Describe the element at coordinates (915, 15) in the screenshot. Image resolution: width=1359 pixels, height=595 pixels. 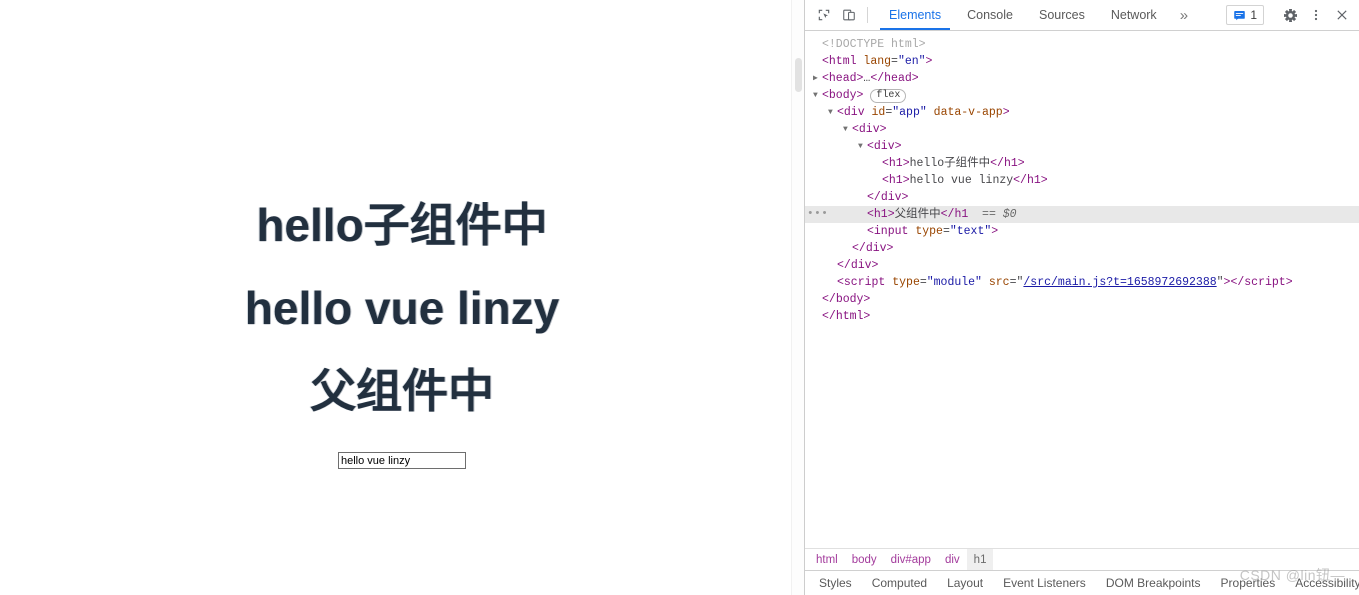
I see `tab-elements: Elements` at that location.